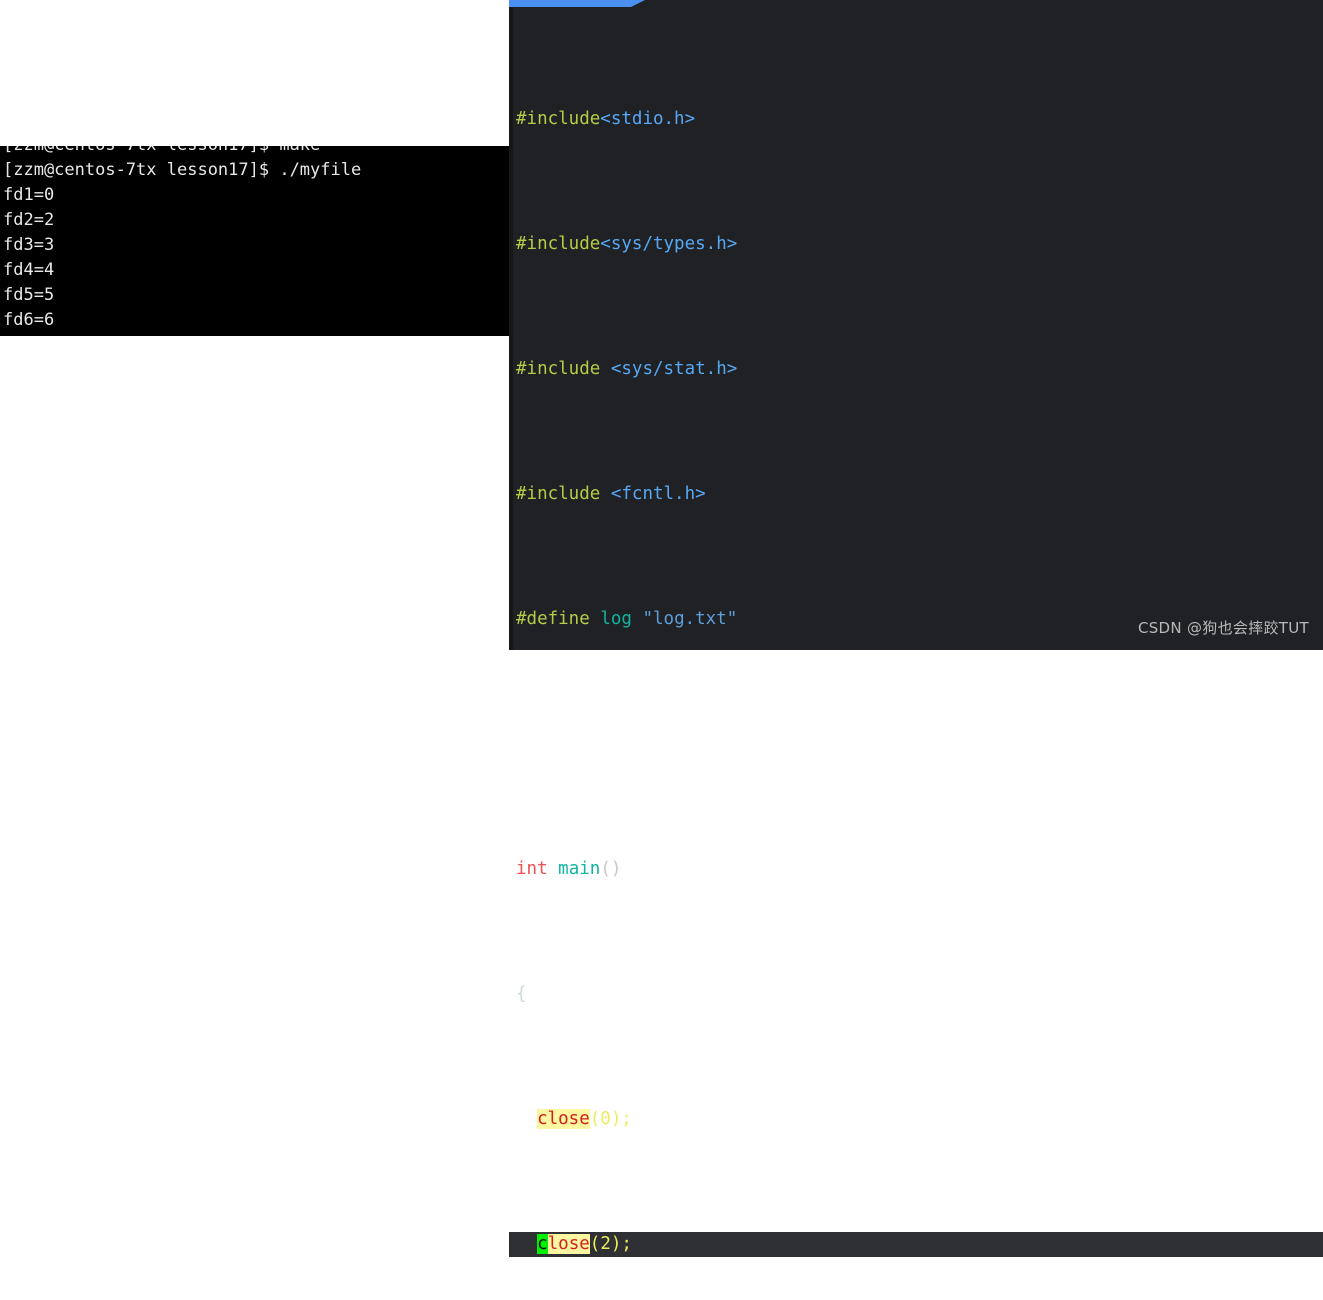  What do you see at coordinates (553, 619) in the screenshot?
I see `preprocessor-directive: #define` at bounding box center [553, 619].